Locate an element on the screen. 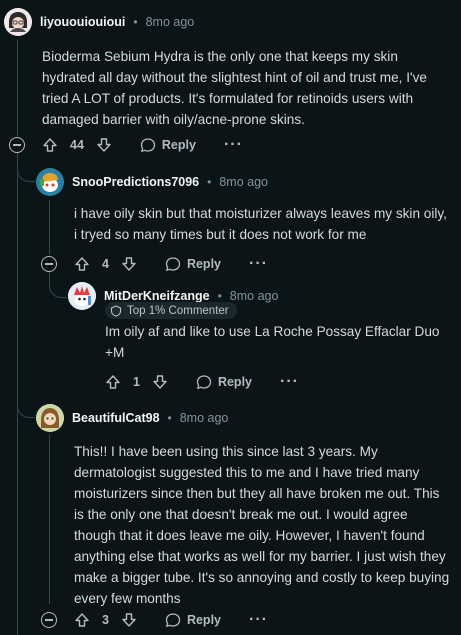  username: BeautifulCat98 is located at coordinates (116, 418).